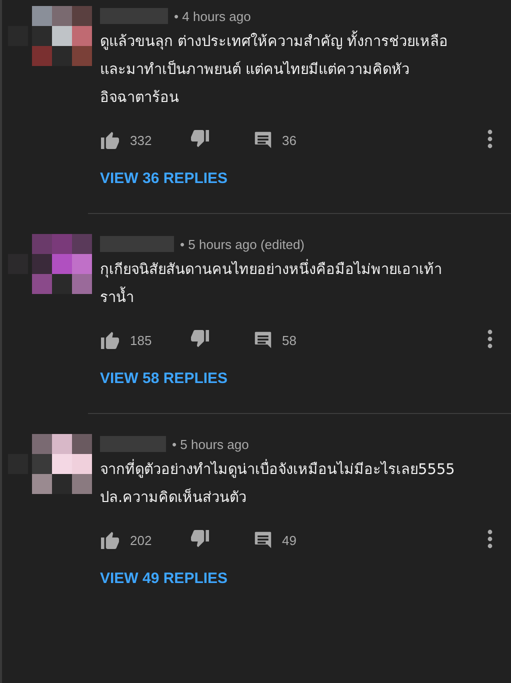  I want to click on like-count: 202, so click(141, 540).